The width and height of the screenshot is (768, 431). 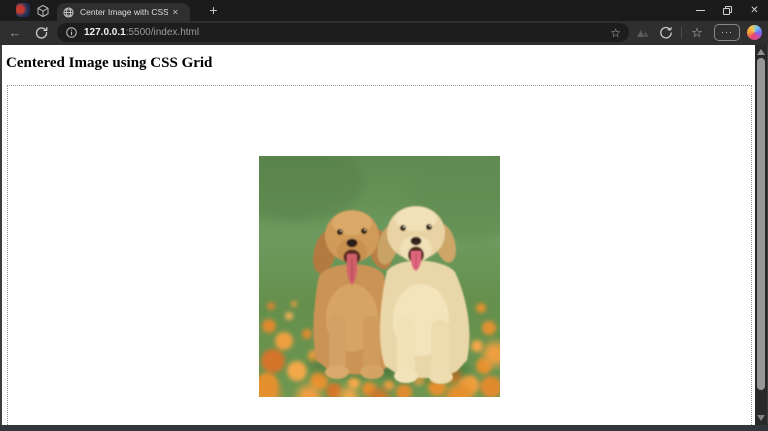 I want to click on site-info-icon, so click(x=71, y=32).